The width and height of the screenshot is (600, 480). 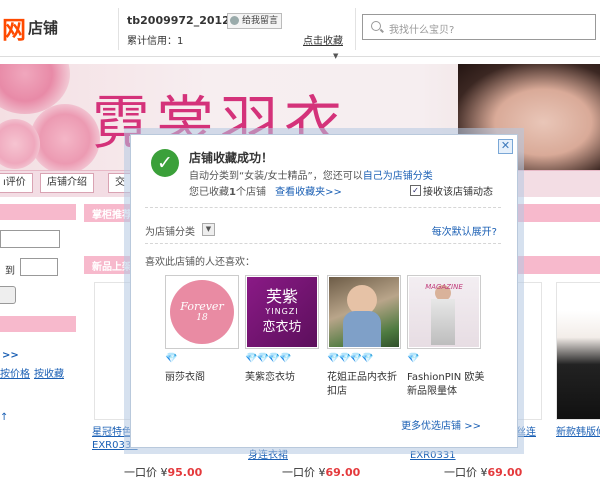 What do you see at coordinates (14, 29) in the screenshot?
I see `logo-mark: 网` at bounding box center [14, 29].